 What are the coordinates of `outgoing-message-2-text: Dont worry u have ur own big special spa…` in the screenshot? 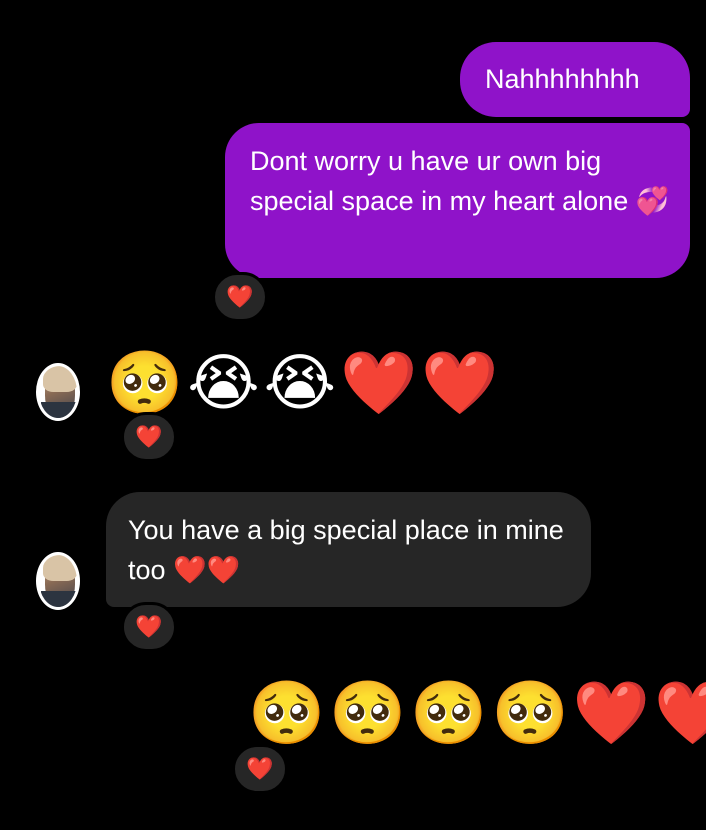 It's located at (439, 181).